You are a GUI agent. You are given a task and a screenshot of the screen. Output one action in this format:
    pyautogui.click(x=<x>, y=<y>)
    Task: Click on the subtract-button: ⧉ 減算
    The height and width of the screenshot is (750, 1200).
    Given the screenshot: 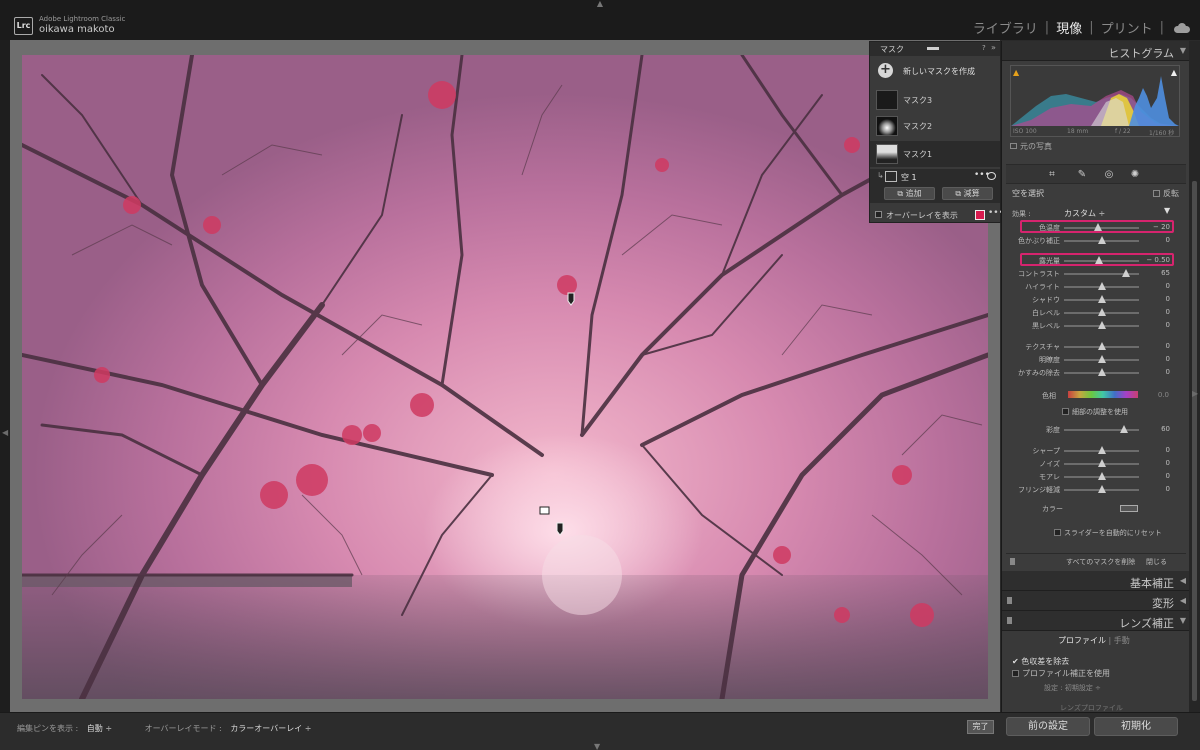 What is the action you would take?
    pyautogui.click(x=967, y=193)
    